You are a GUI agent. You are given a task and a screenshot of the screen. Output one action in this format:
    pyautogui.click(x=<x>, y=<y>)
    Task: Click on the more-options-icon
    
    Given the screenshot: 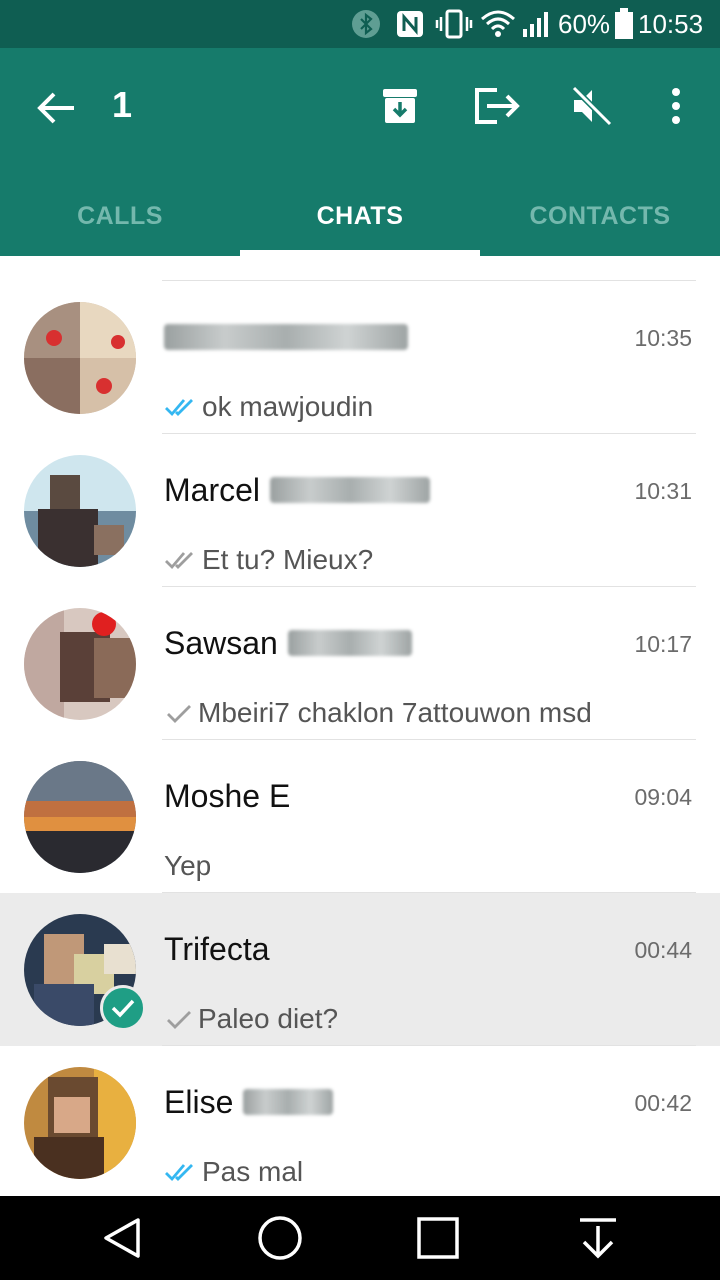 What is the action you would take?
    pyautogui.click(x=676, y=106)
    